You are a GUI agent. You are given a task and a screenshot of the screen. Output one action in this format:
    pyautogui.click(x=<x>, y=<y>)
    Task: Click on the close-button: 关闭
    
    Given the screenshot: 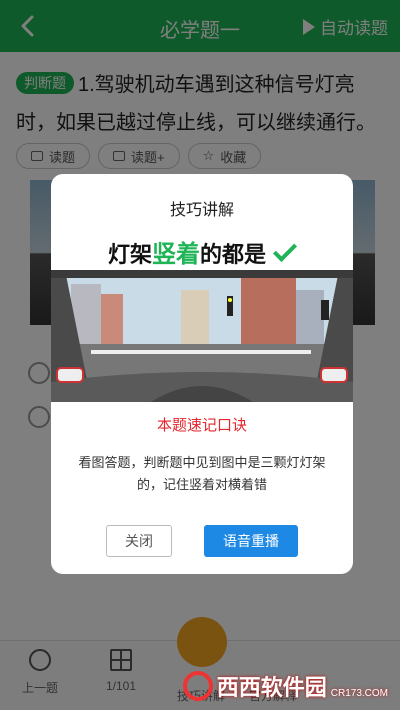 What is the action you would take?
    pyautogui.click(x=139, y=541)
    